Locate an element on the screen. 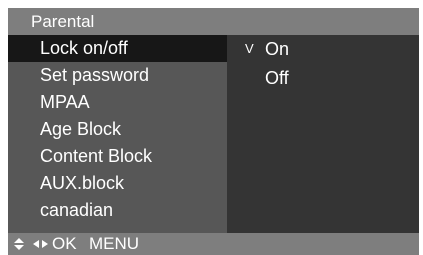 The width and height of the screenshot is (423, 255). option-off: Off is located at coordinates (323, 78).